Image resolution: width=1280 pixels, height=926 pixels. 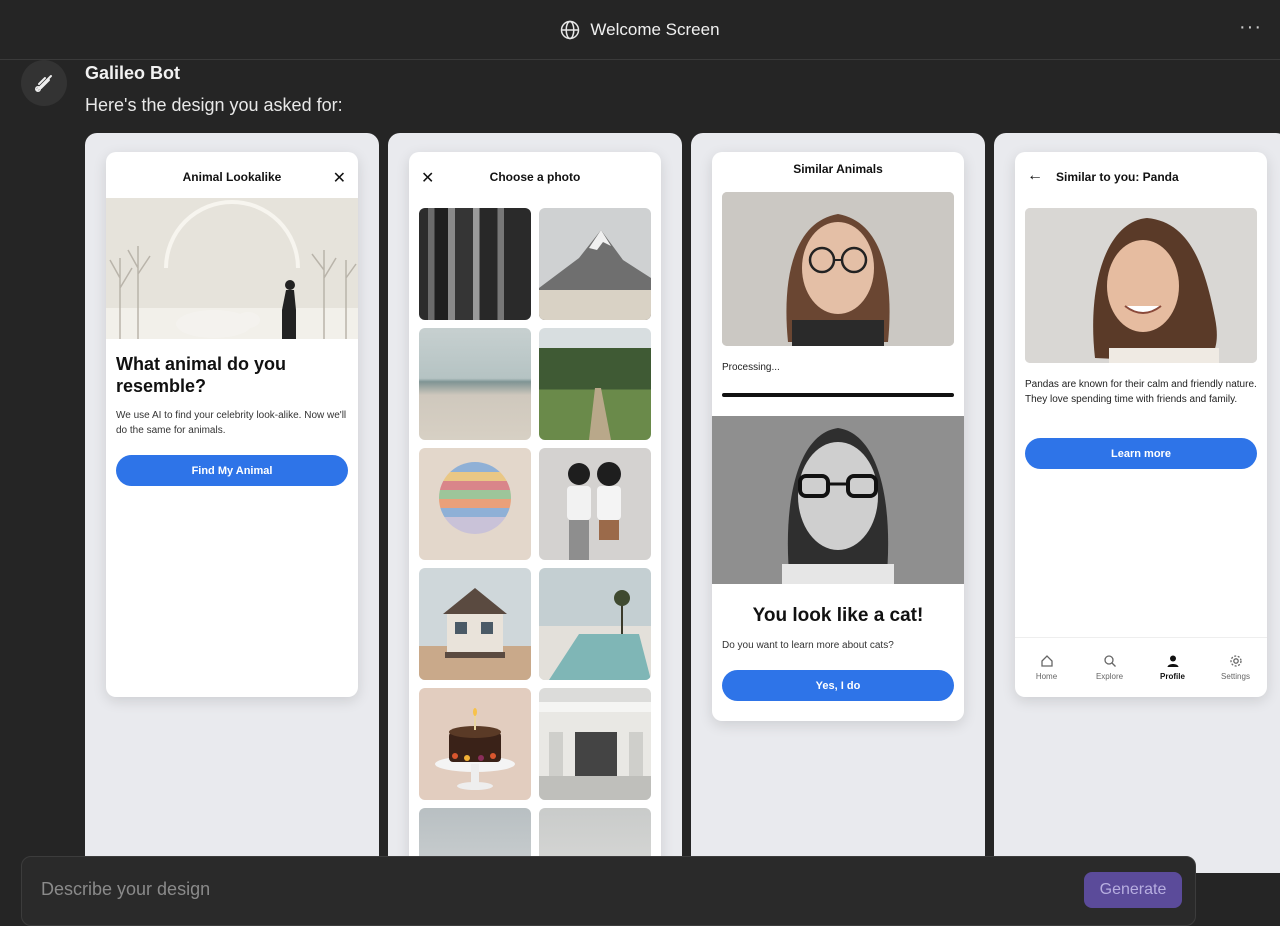 I want to click on photo-beach, so click(x=475, y=384).